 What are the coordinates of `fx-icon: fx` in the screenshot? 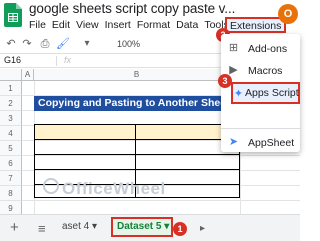 It's located at (68, 60).